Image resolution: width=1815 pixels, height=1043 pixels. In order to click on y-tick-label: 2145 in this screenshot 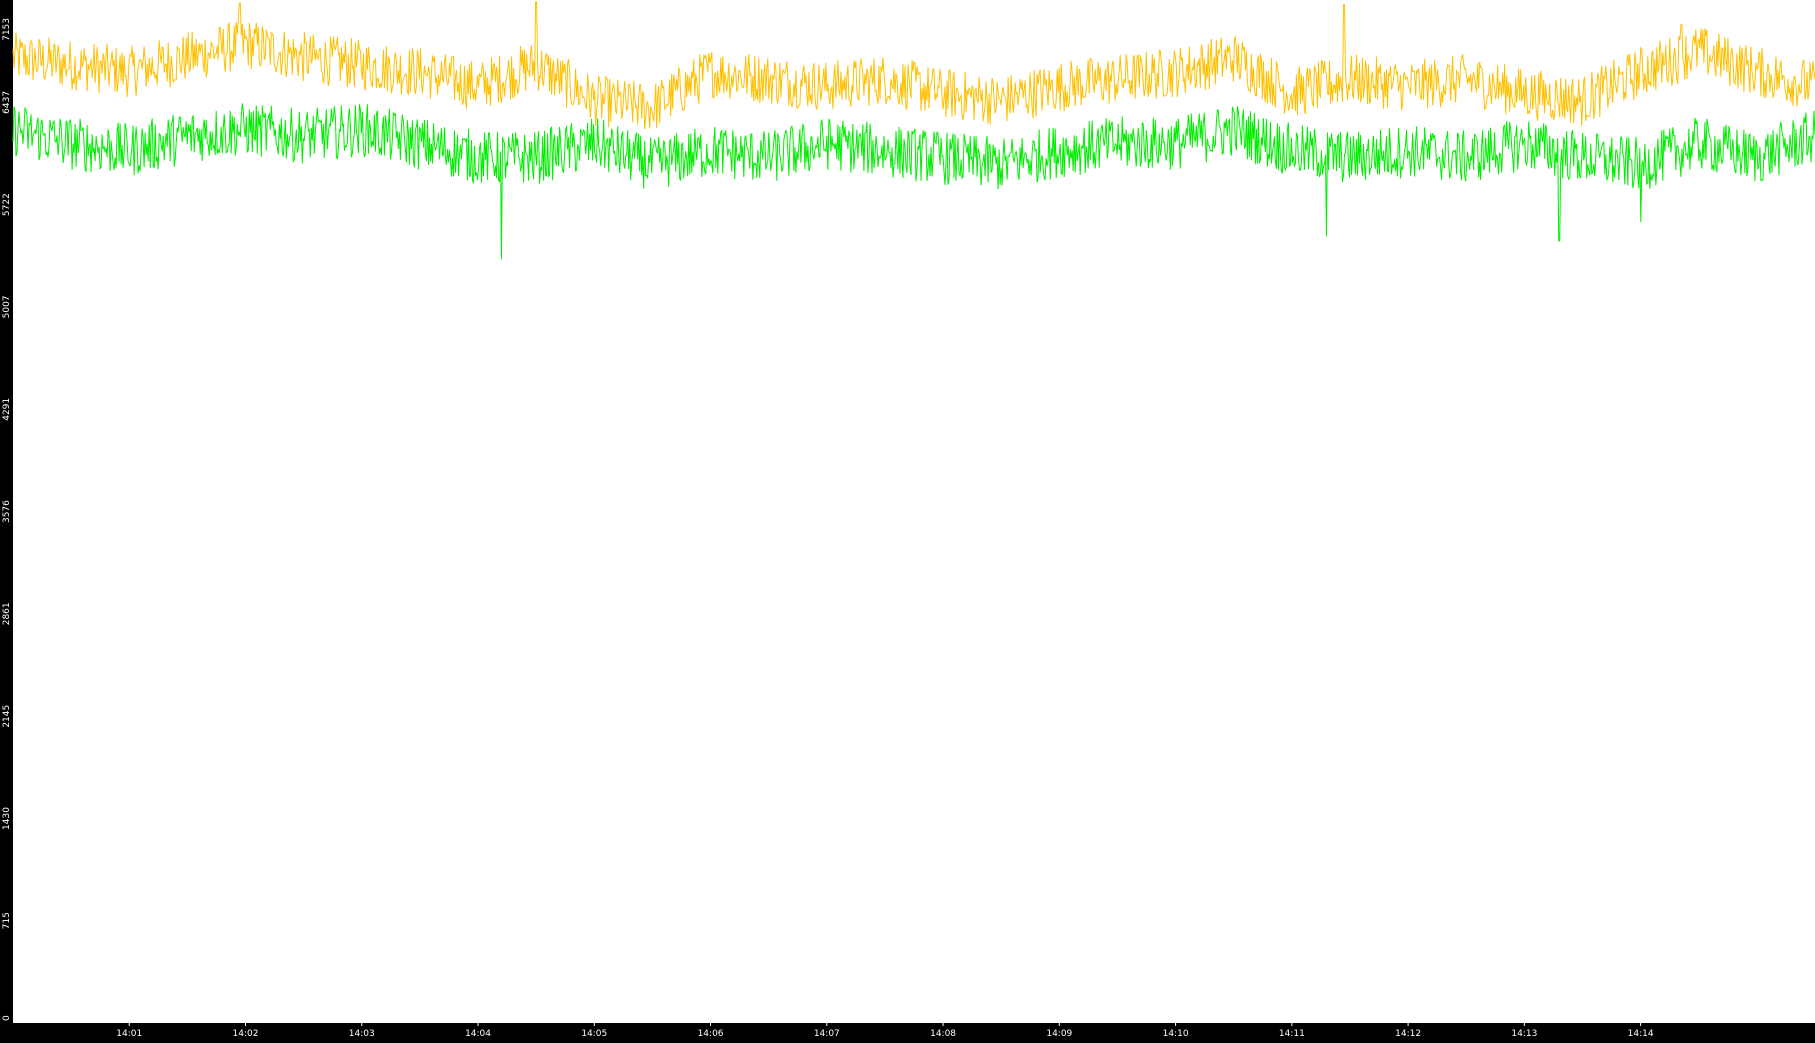, I will do `click(7, 716)`.